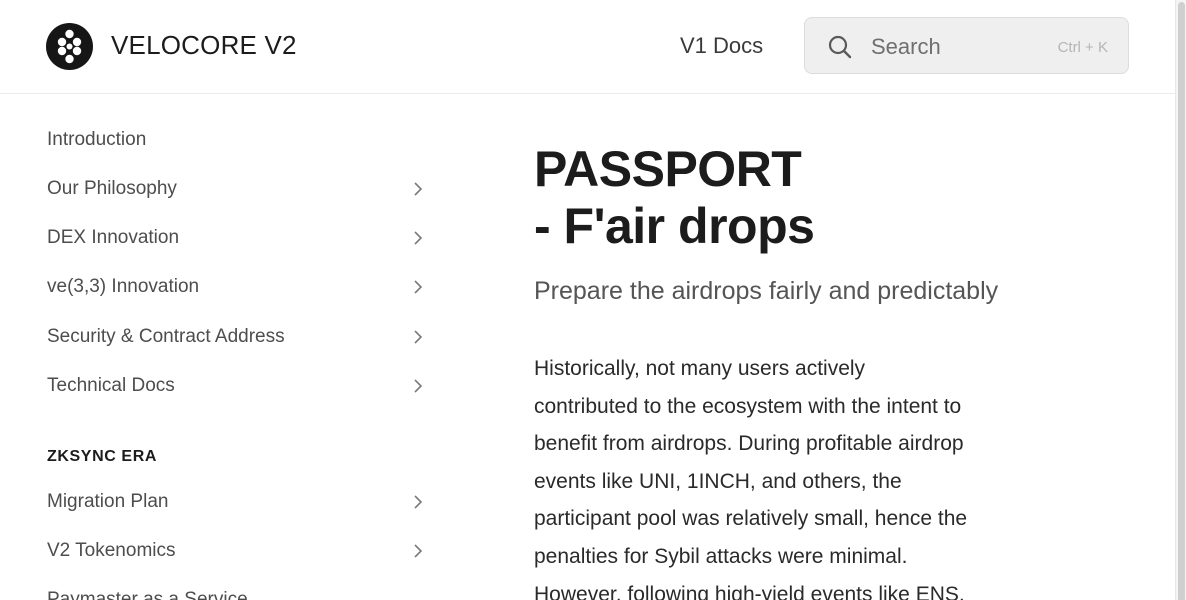 The width and height of the screenshot is (1186, 600). I want to click on sidebar-item-label: Migration Plan, so click(108, 501).